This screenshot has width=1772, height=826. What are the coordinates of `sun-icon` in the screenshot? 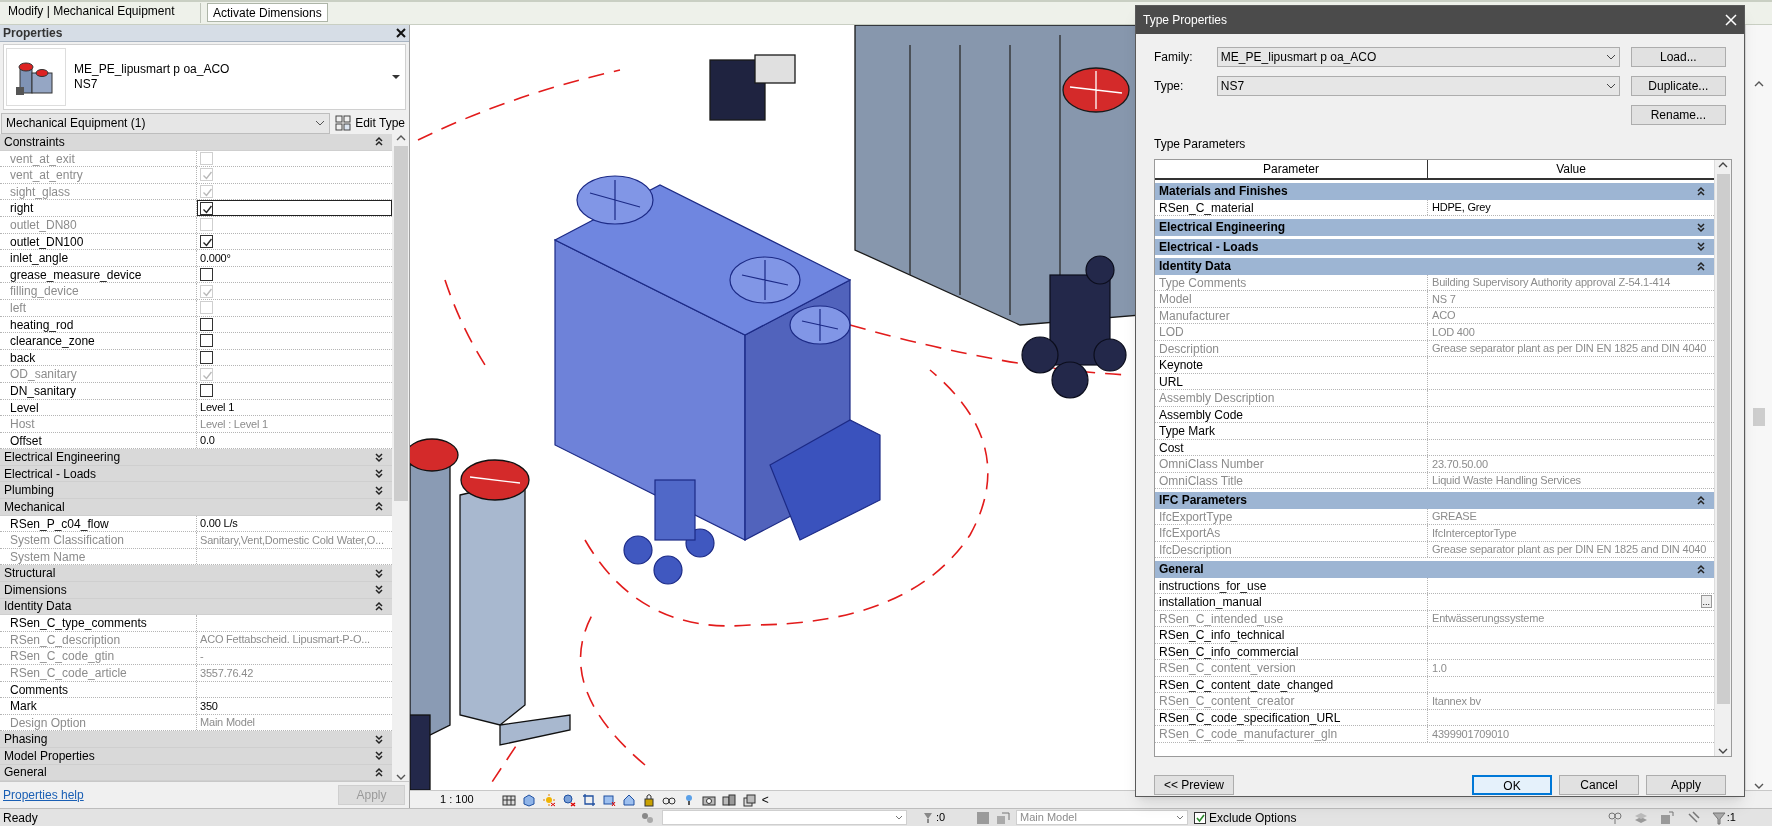 It's located at (548, 799).